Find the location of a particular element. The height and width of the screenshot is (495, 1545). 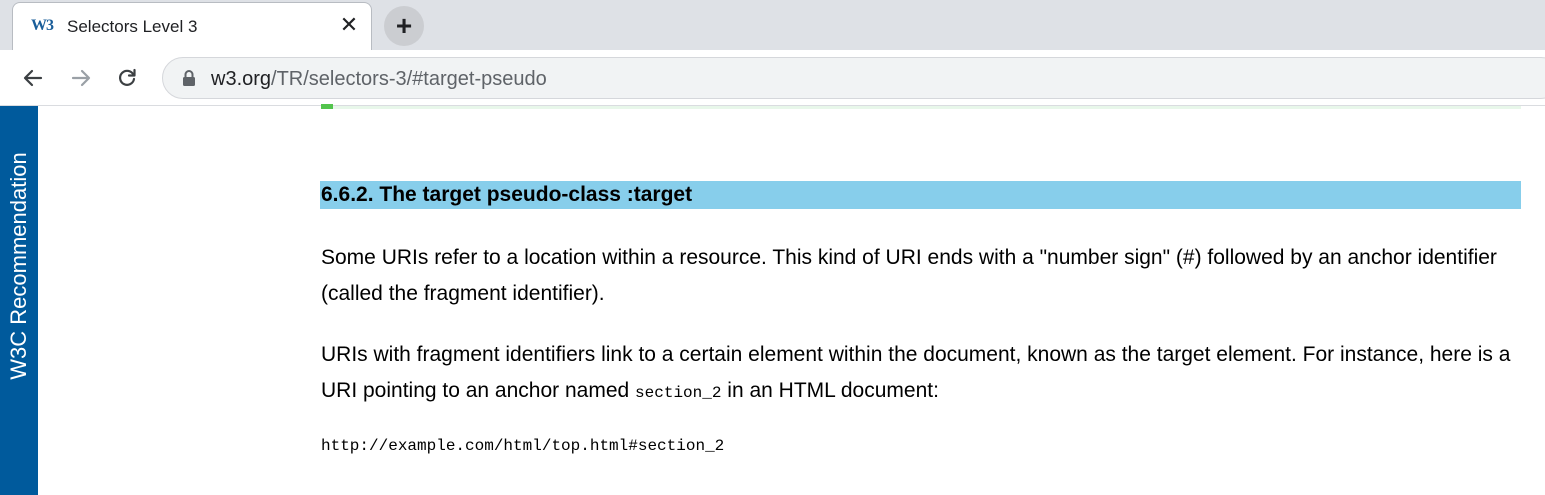

tab-selectors-level-3: W3 Selectors Level 3 ✕ is located at coordinates (192, 26).